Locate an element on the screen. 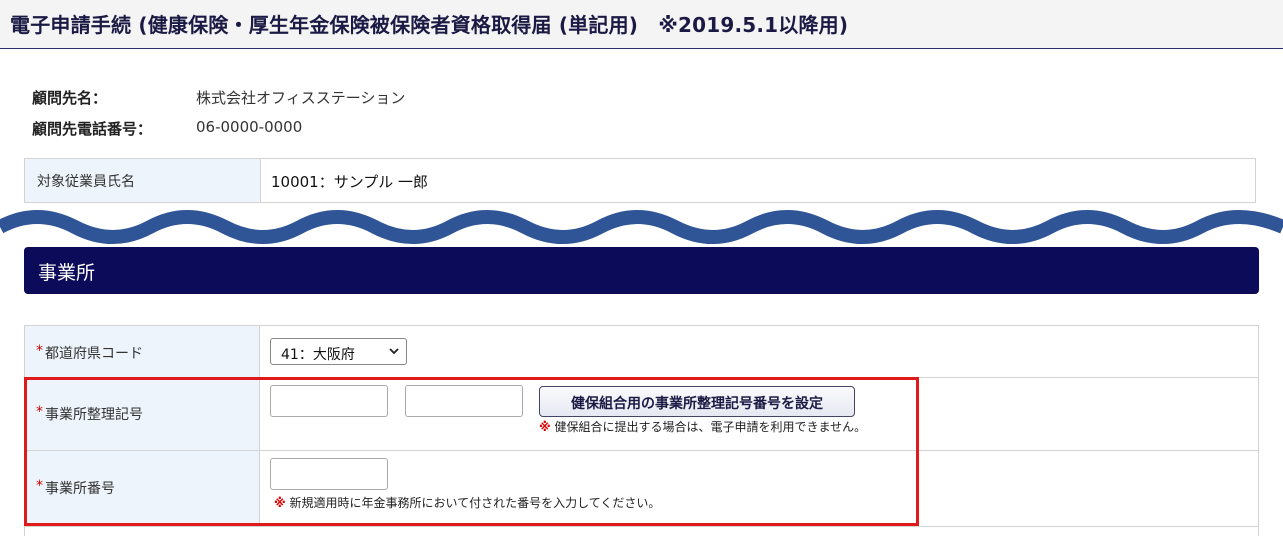  employee-value: 10001：サンプル 一郎 is located at coordinates (350, 182).